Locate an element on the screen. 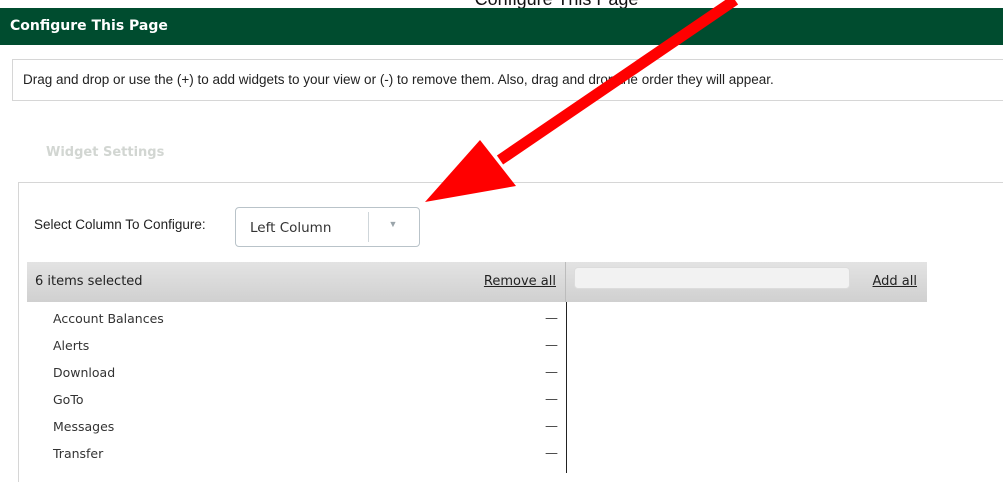 This screenshot has width=1003, height=482. list-item: Alerts — is located at coordinates (296, 345).